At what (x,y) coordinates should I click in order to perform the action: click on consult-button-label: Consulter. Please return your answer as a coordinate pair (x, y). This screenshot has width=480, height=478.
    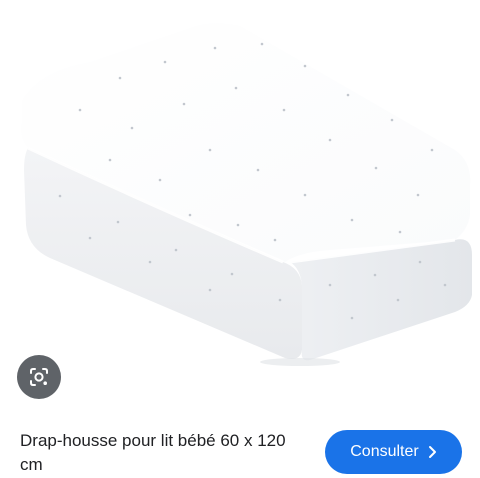
    Looking at the image, I should click on (384, 451).